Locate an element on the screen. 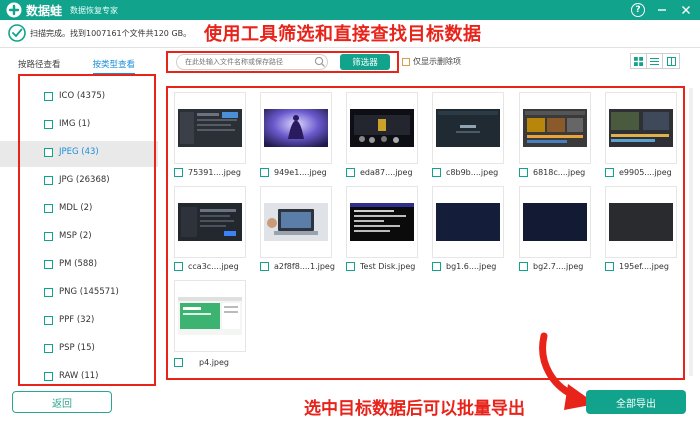 The width and height of the screenshot is (700, 424). file-name: 195ef....jpeg is located at coordinates (644, 266).